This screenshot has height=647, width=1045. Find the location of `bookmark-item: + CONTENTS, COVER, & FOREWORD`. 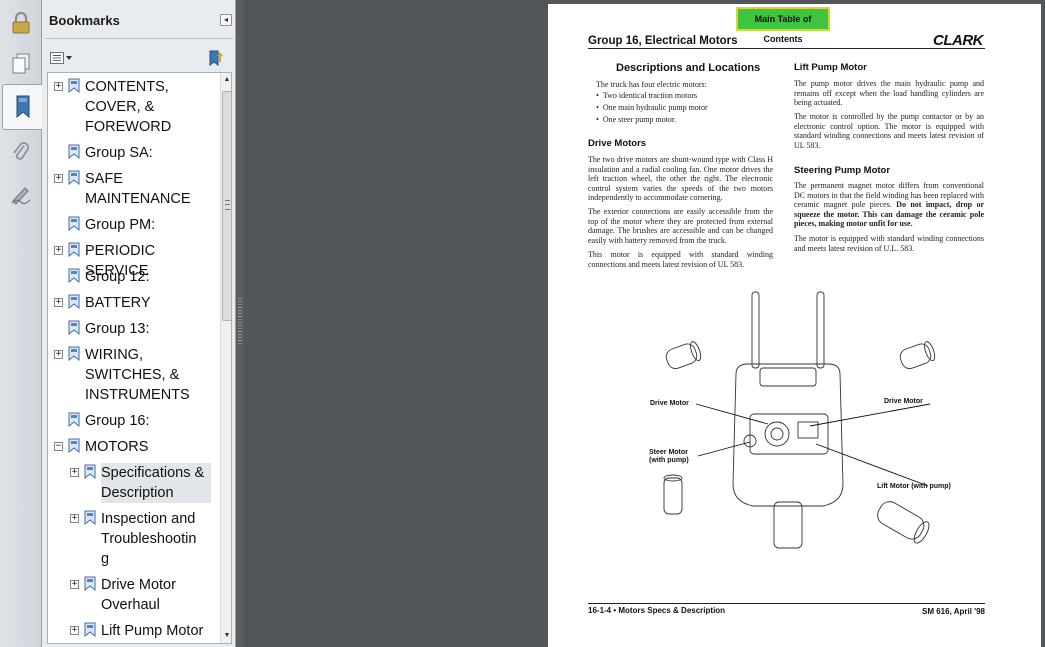

bookmark-item: + CONTENTS, COVER, & FOREWORD is located at coordinates (133, 107).